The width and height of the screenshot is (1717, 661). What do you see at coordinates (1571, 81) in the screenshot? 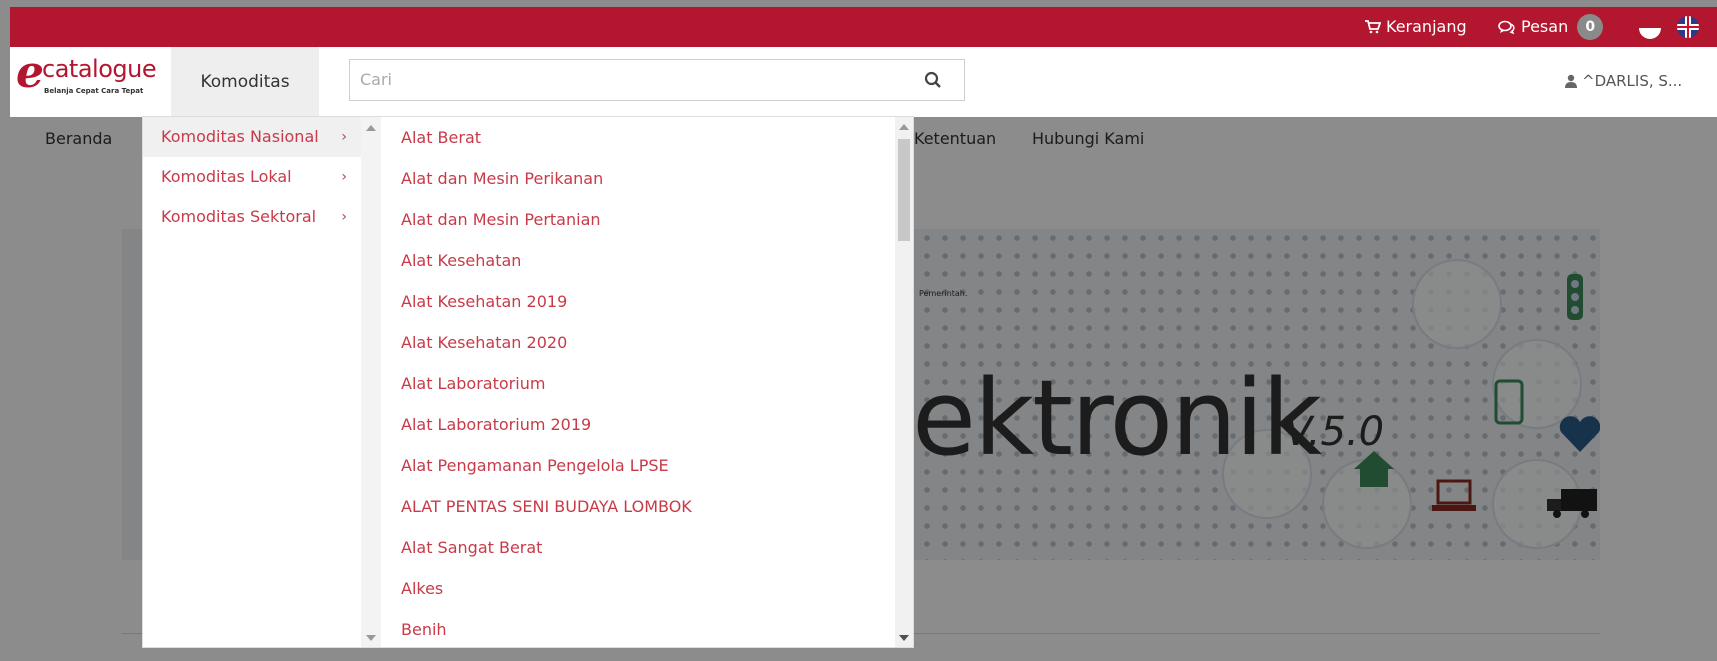
I see `user-icon` at bounding box center [1571, 81].